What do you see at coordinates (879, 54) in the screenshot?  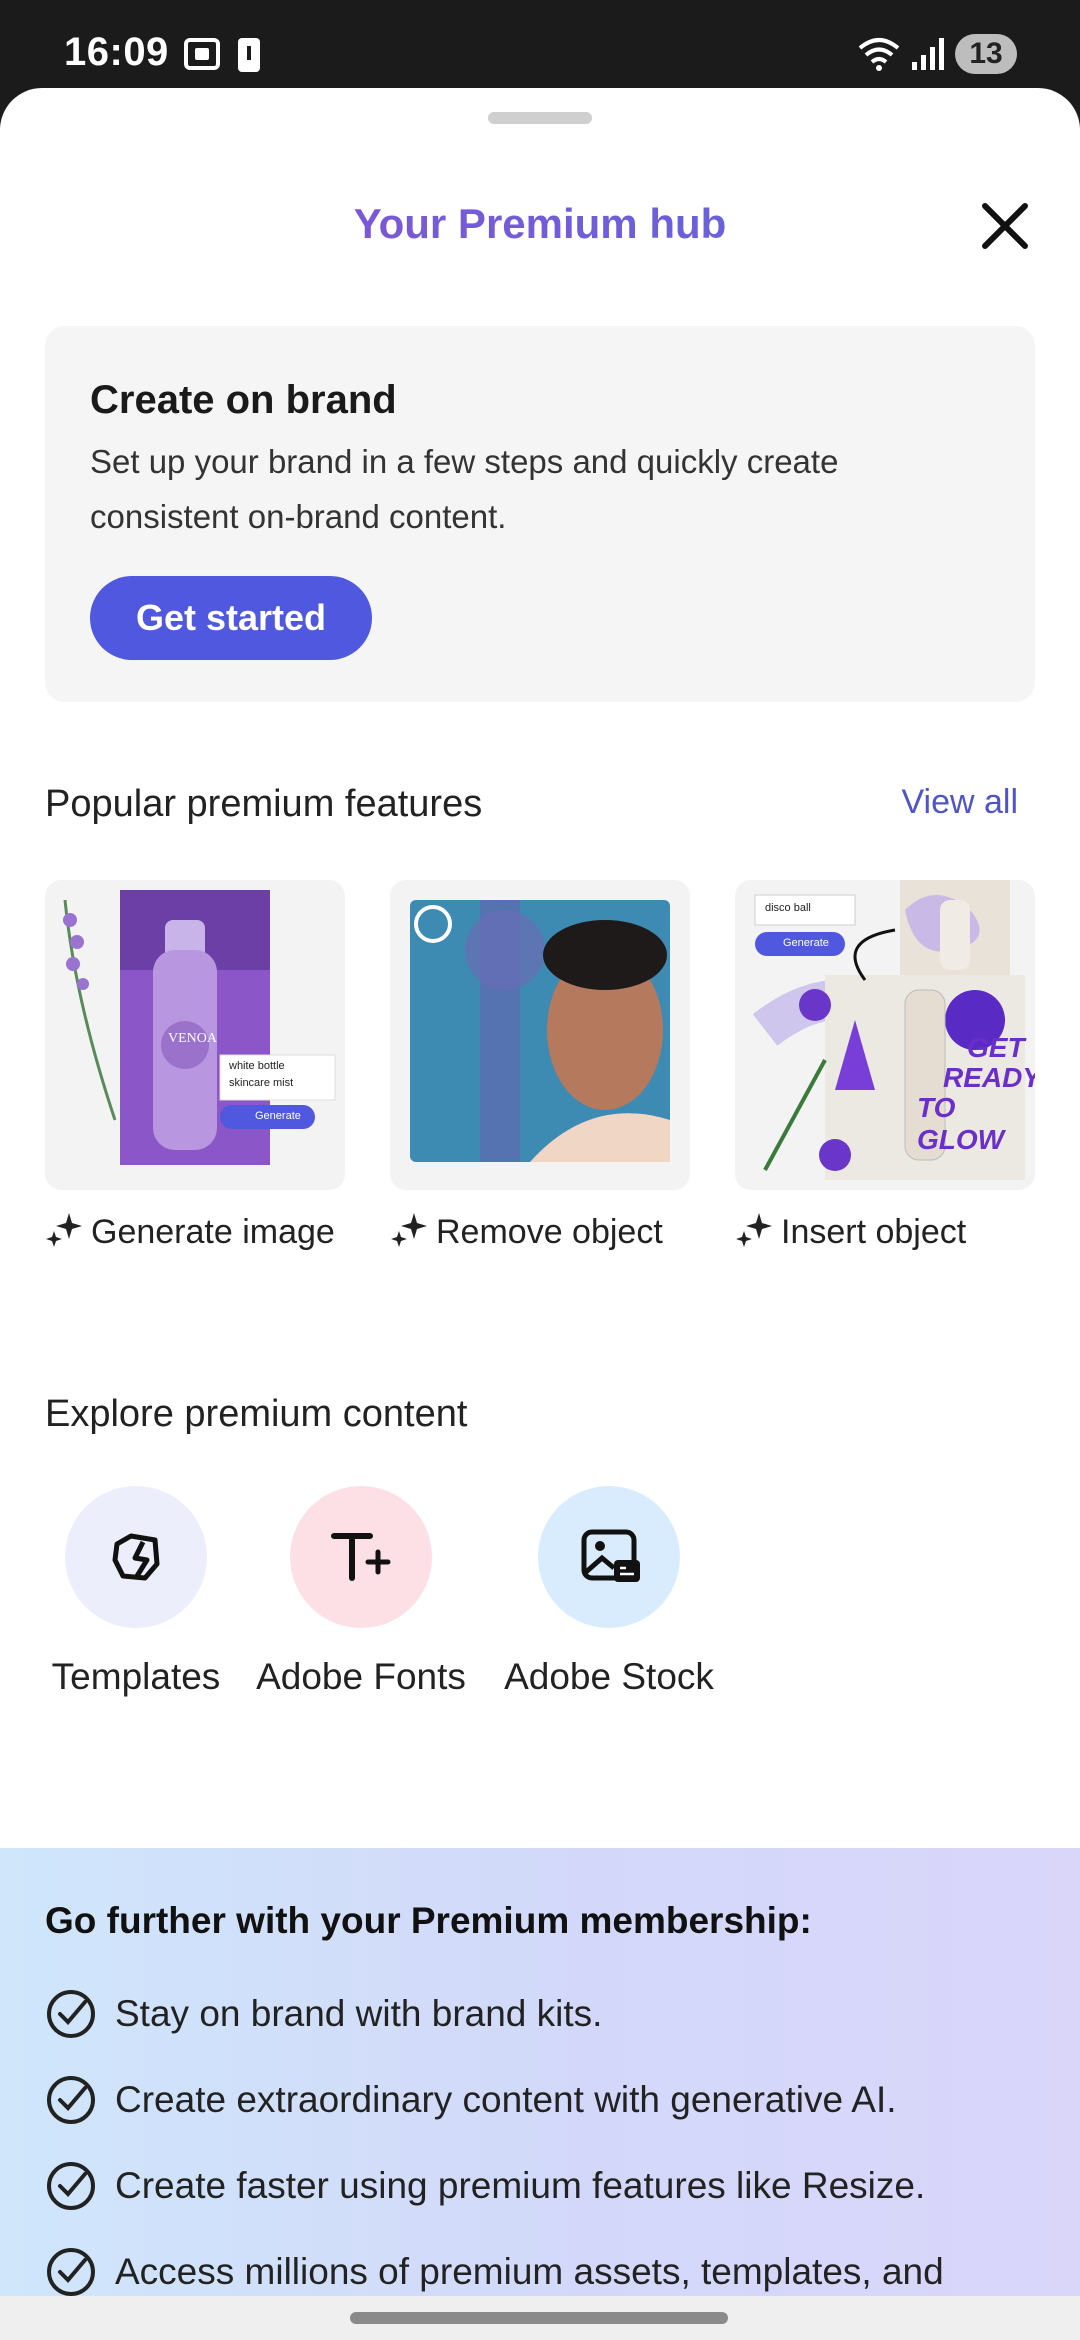 I see `wifi-icon` at bounding box center [879, 54].